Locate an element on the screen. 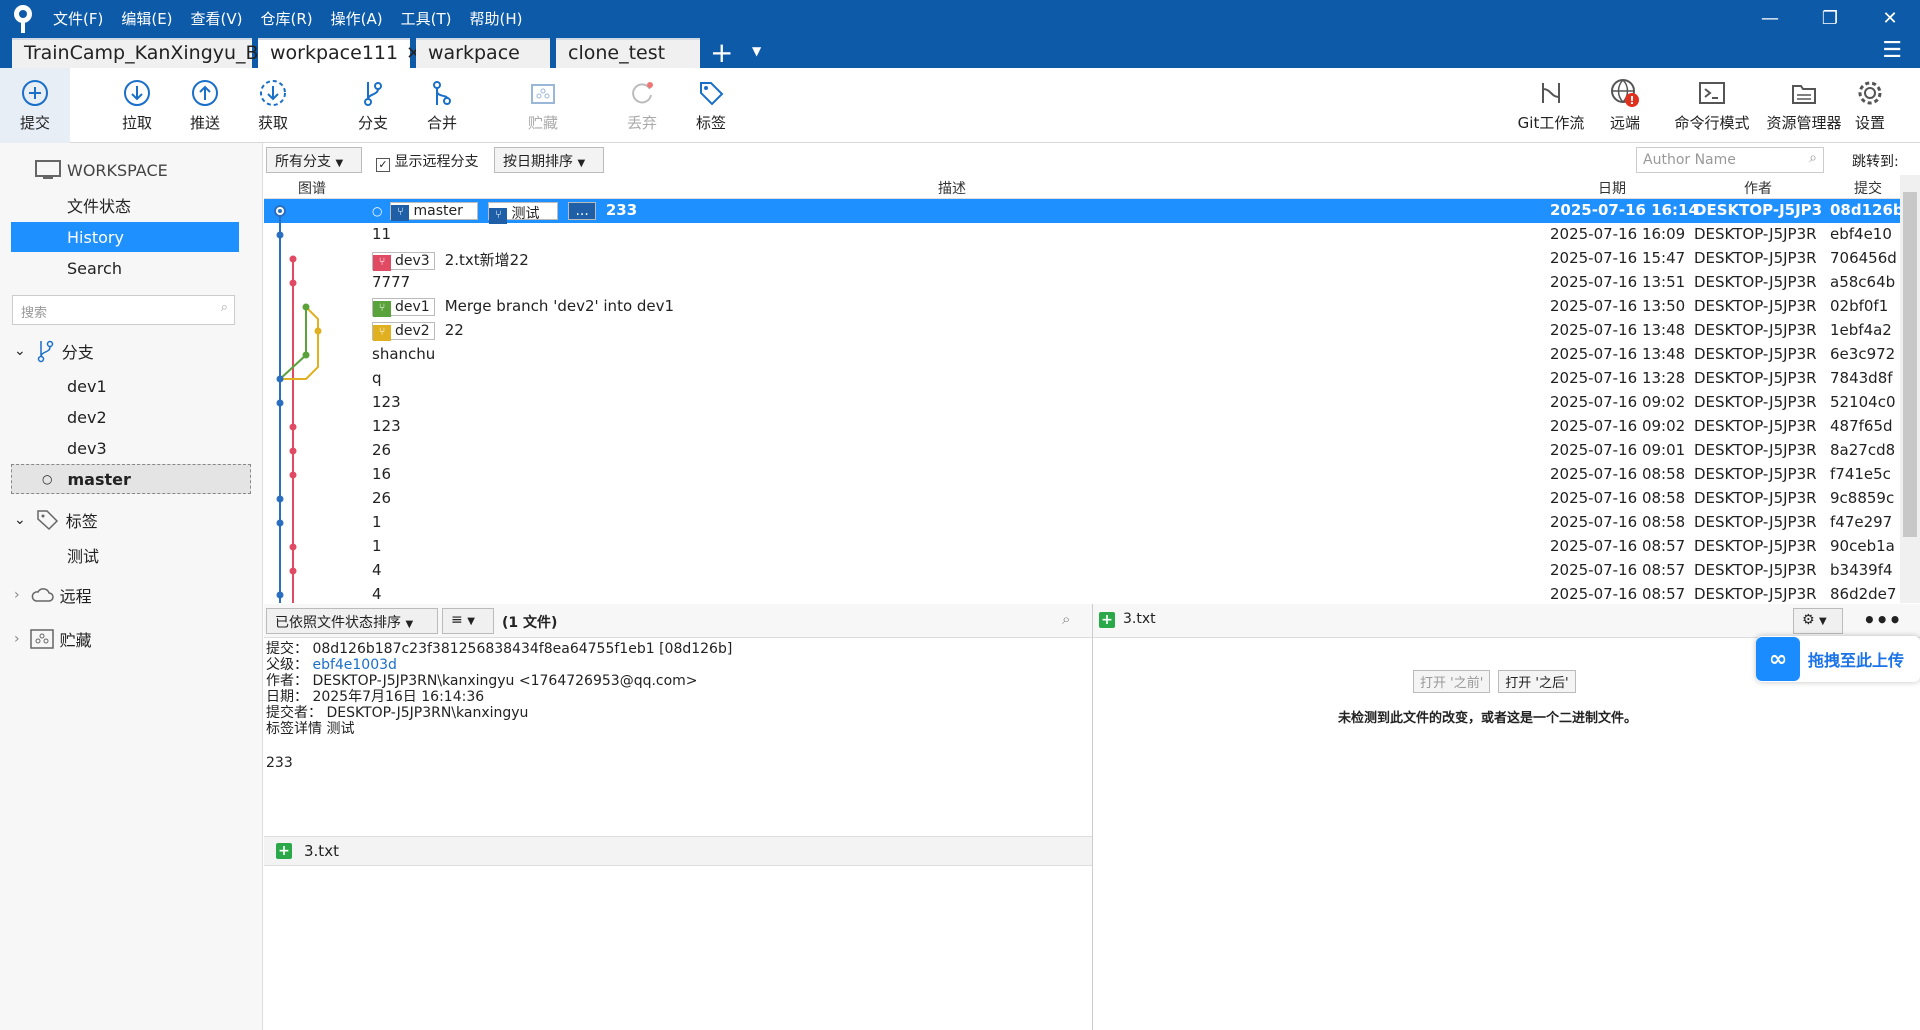 This screenshot has width=1920, height=1030. sidebar-branch-dev3: dev3 is located at coordinates (131, 448).